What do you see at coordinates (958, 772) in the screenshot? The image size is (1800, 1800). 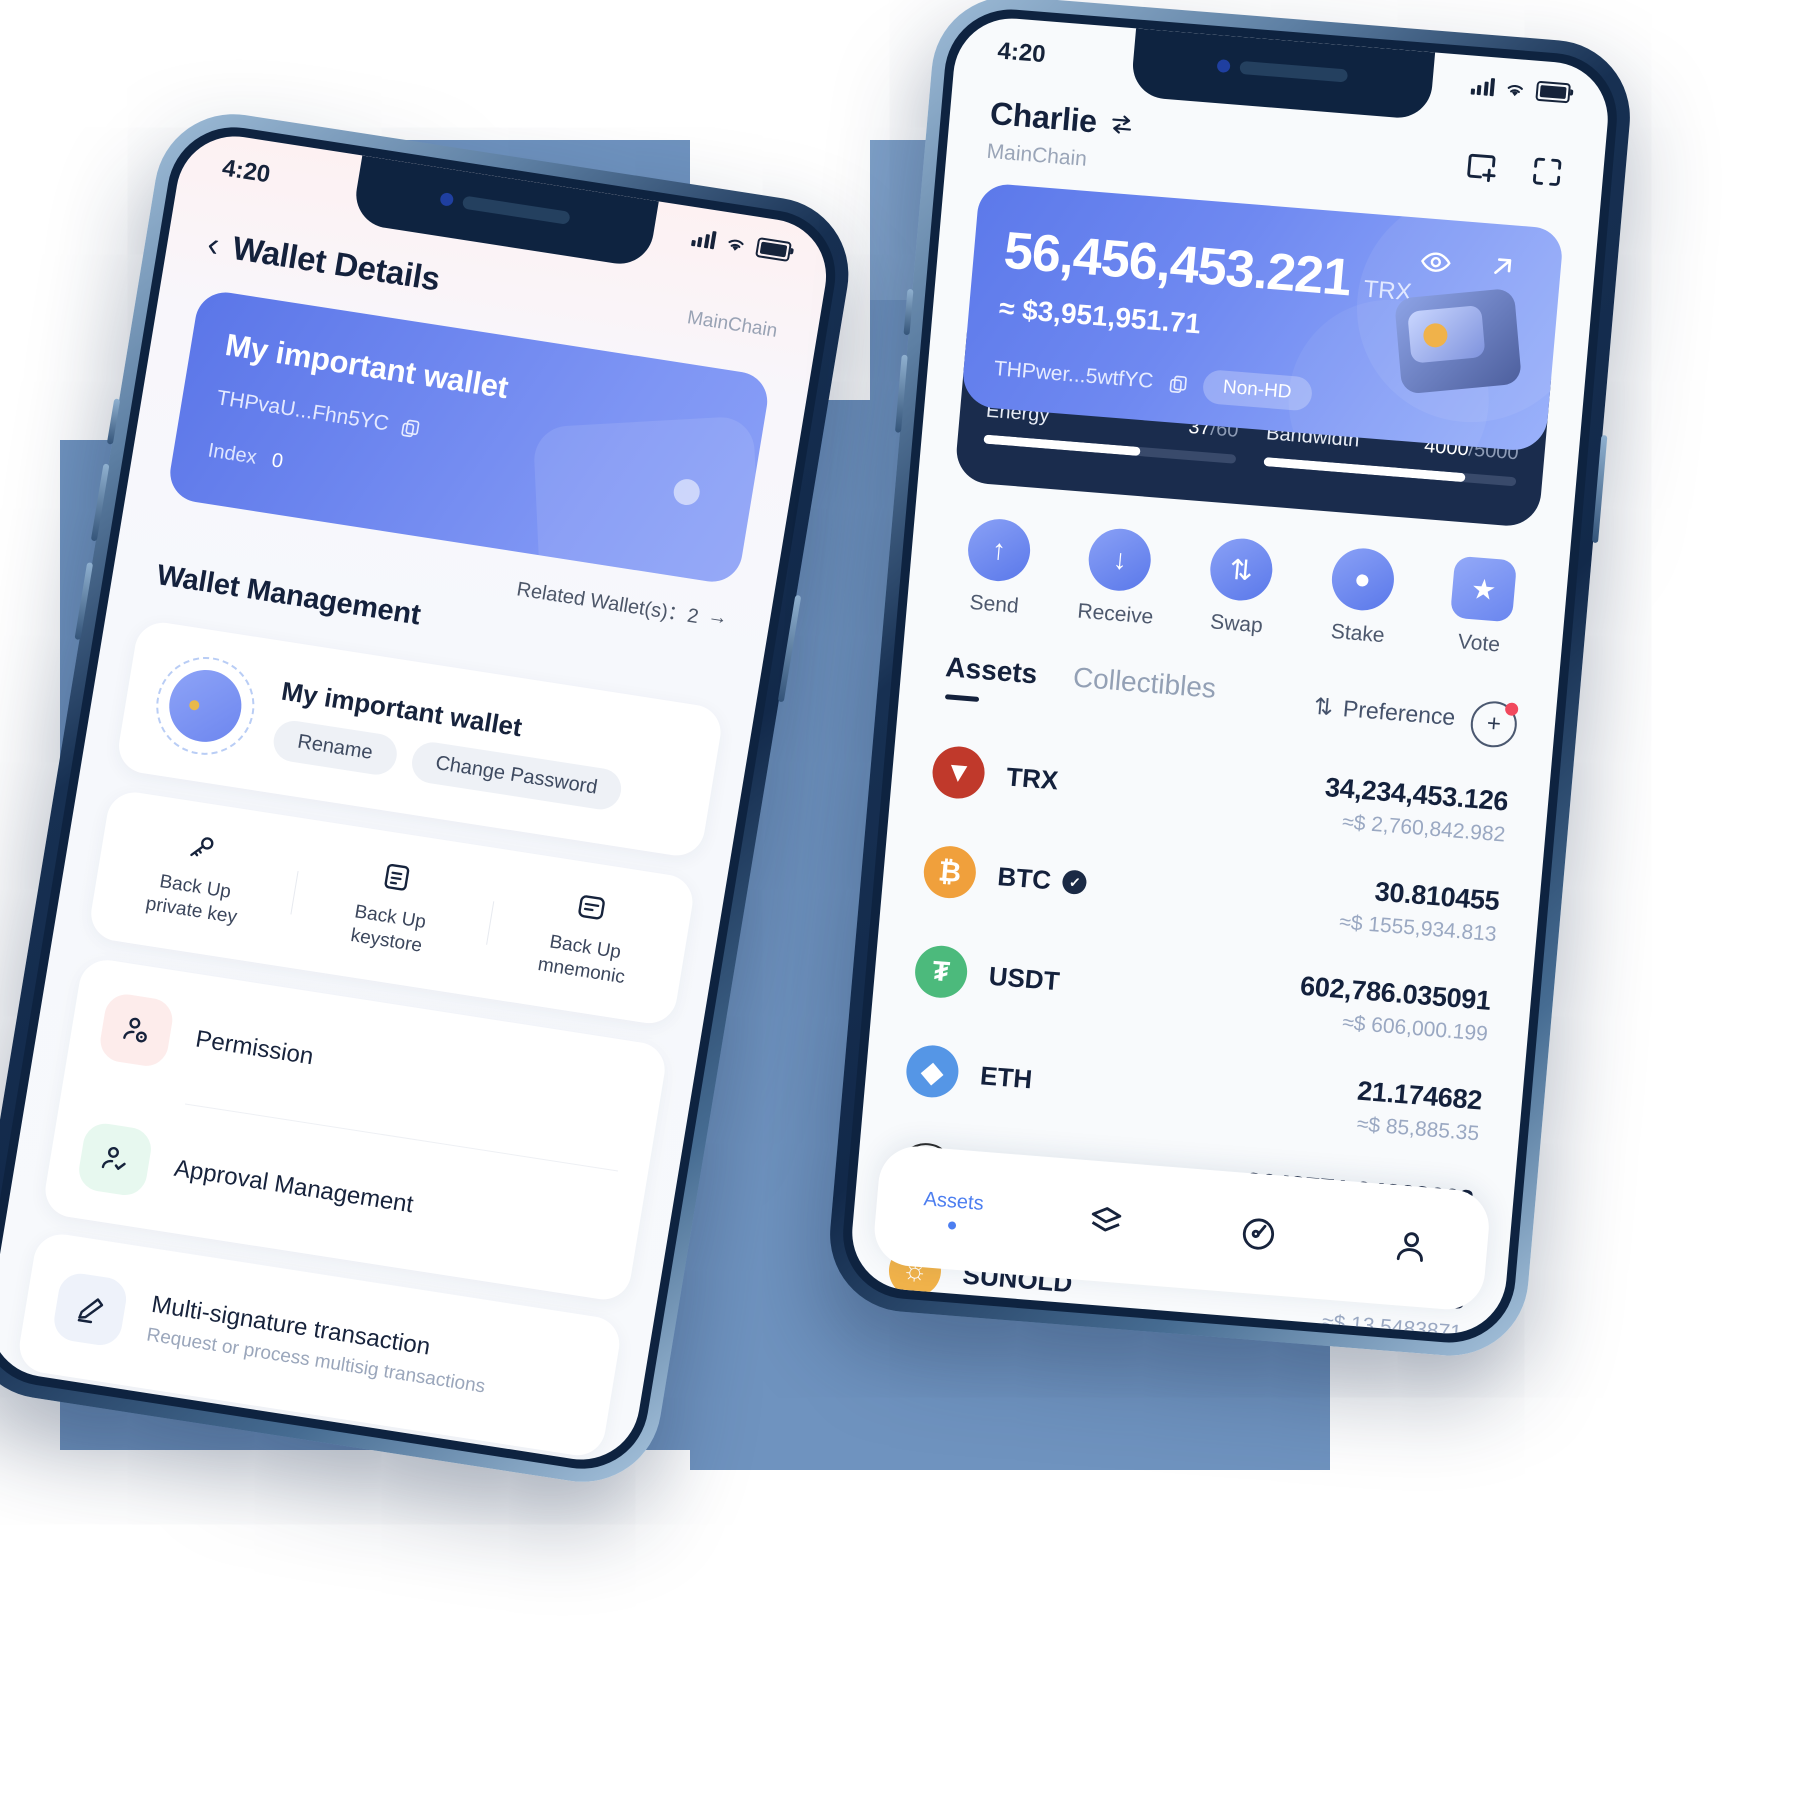 I see `tron-icon: ▼` at bounding box center [958, 772].